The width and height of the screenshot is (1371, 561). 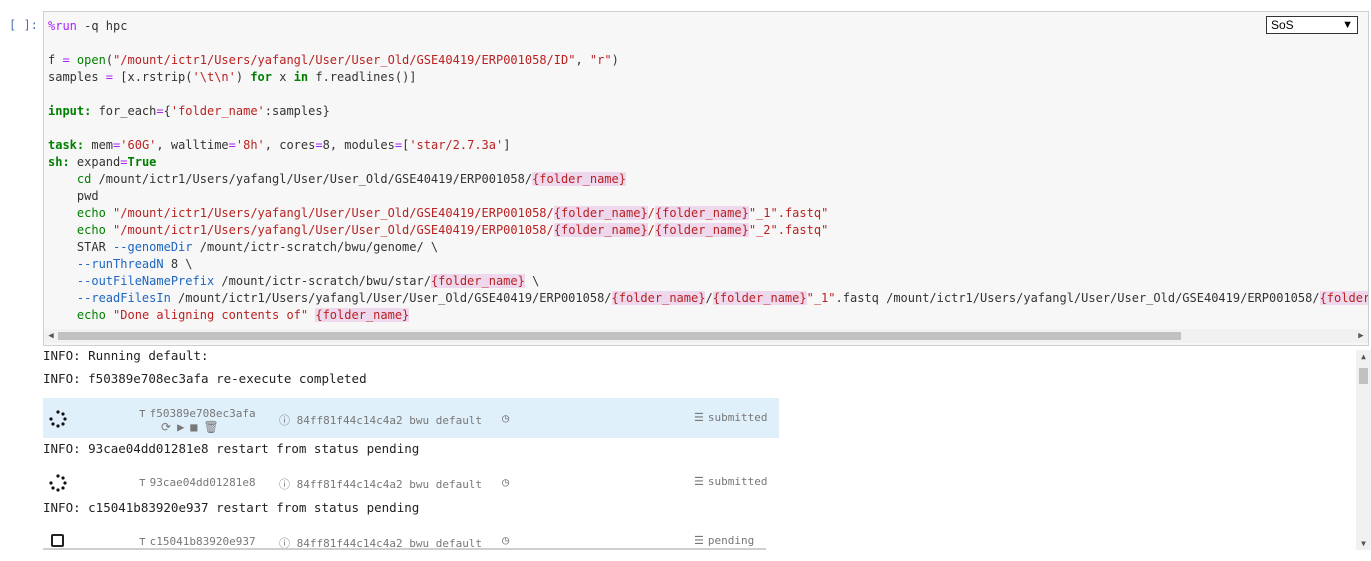 What do you see at coordinates (1312, 25) in the screenshot?
I see `kernel-select: SoS ▼` at bounding box center [1312, 25].